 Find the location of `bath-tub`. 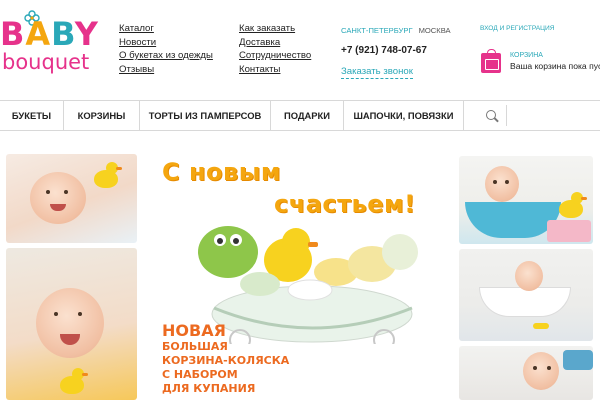

bath-tub is located at coordinates (525, 302).